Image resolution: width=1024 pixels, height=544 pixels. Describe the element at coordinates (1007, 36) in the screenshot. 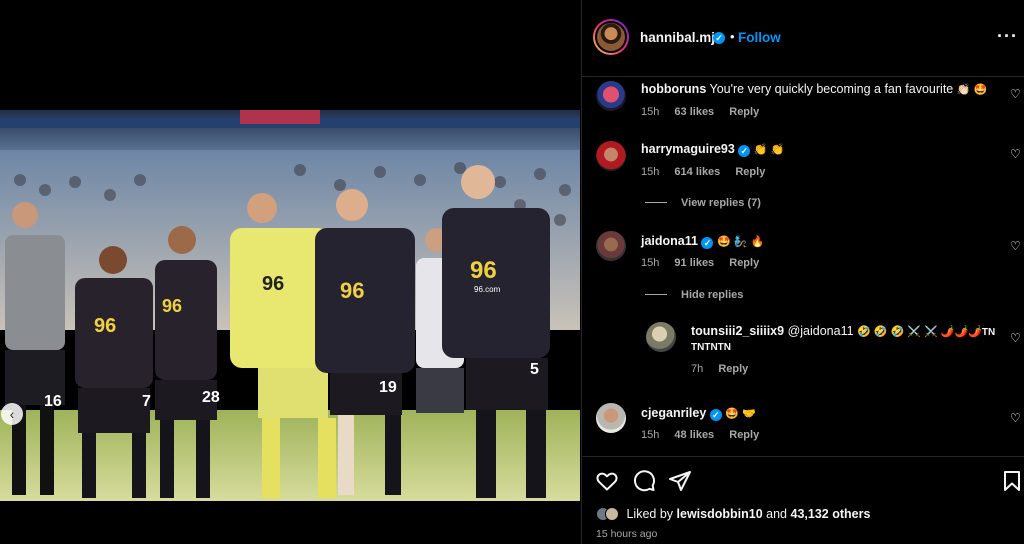

I see `more-options-icon: ···` at that location.